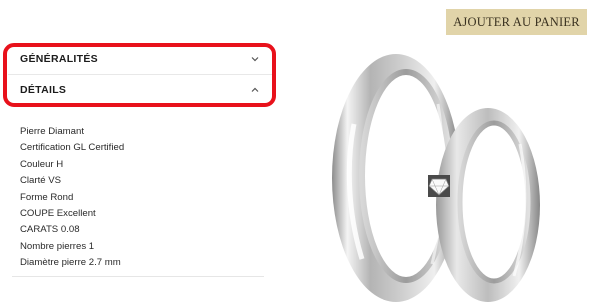 The height and width of the screenshot is (305, 593). What do you see at coordinates (138, 276) in the screenshot?
I see `details-divider` at bounding box center [138, 276].